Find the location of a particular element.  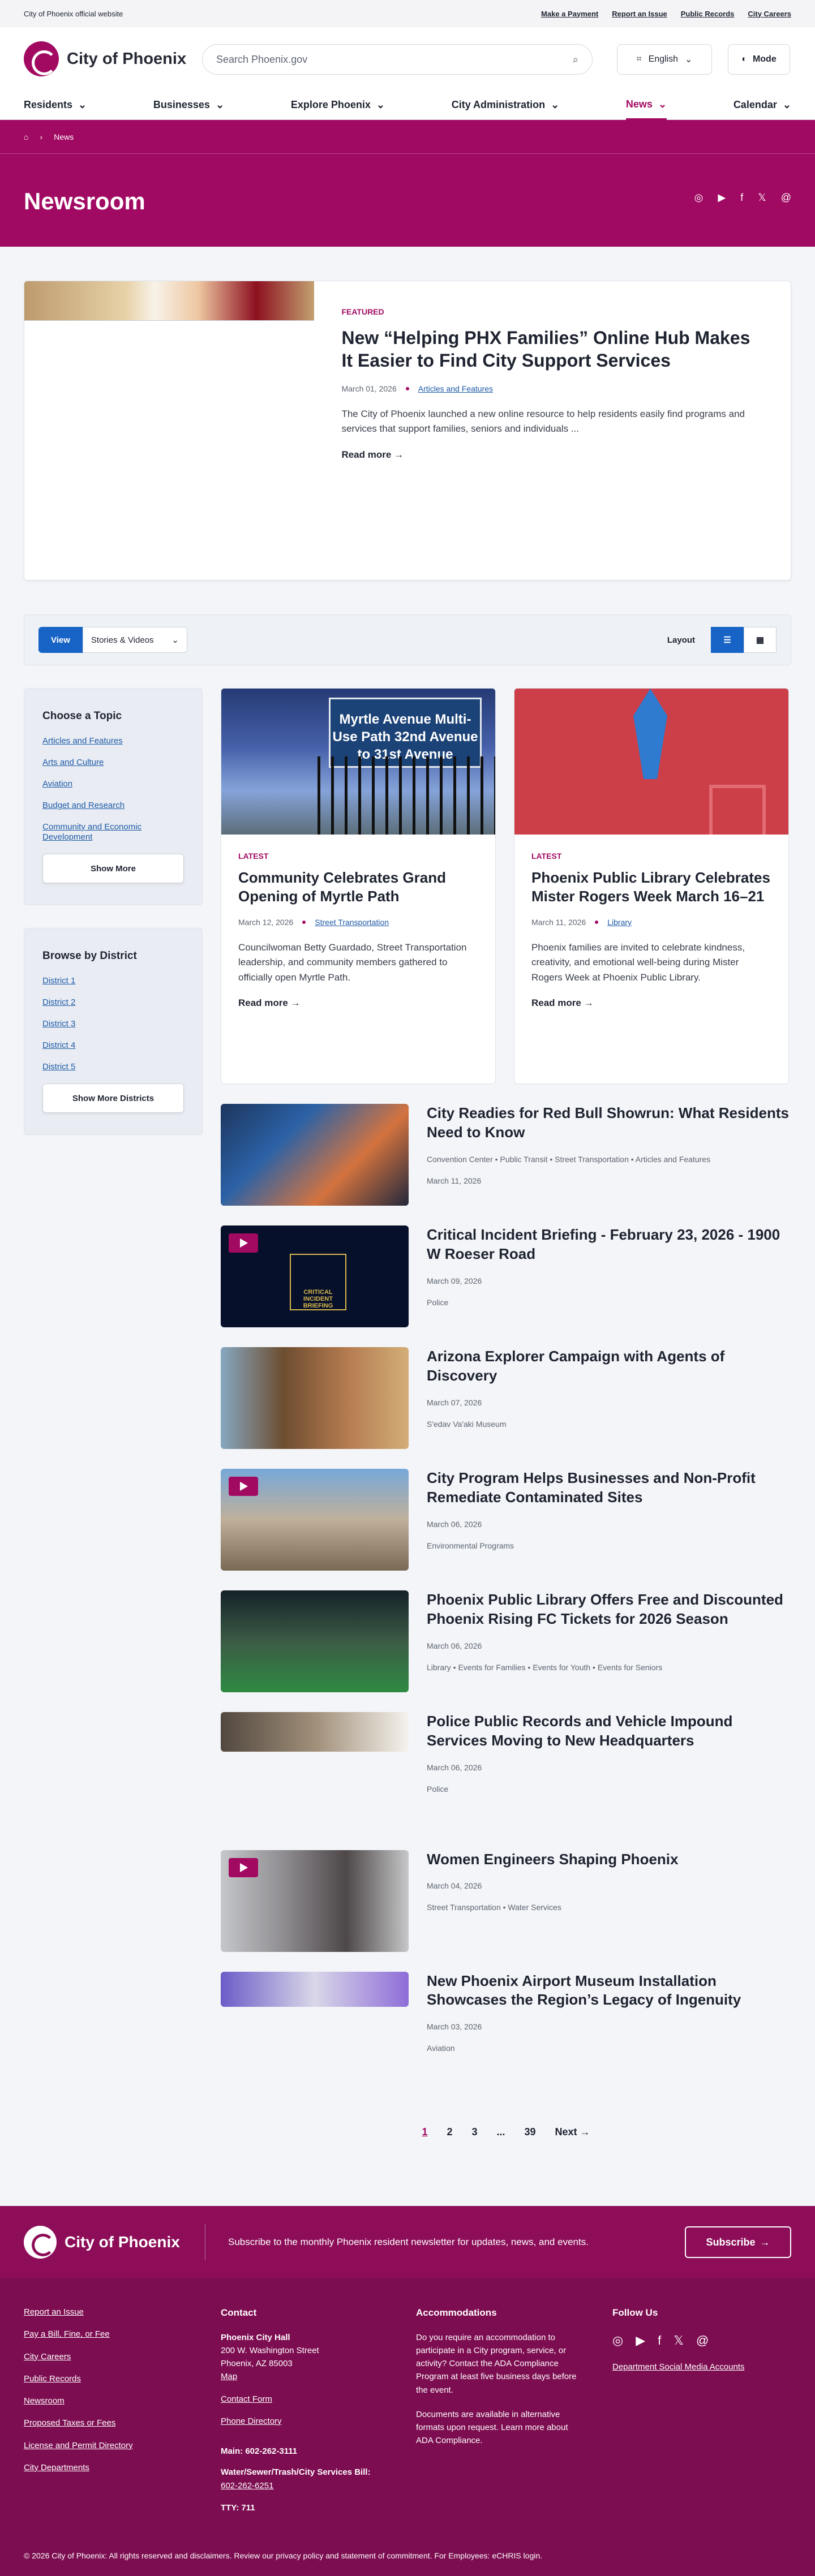

show-more-districts-button: Show More Districts is located at coordinates (113, 1098).